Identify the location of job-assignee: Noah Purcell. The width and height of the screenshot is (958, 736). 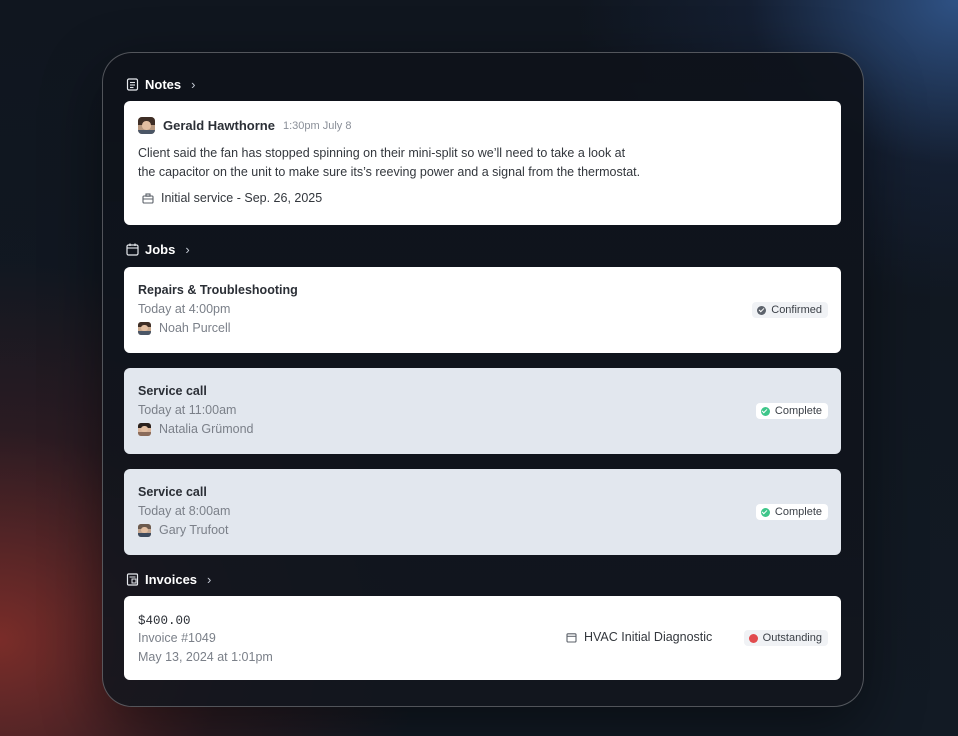
(184, 328).